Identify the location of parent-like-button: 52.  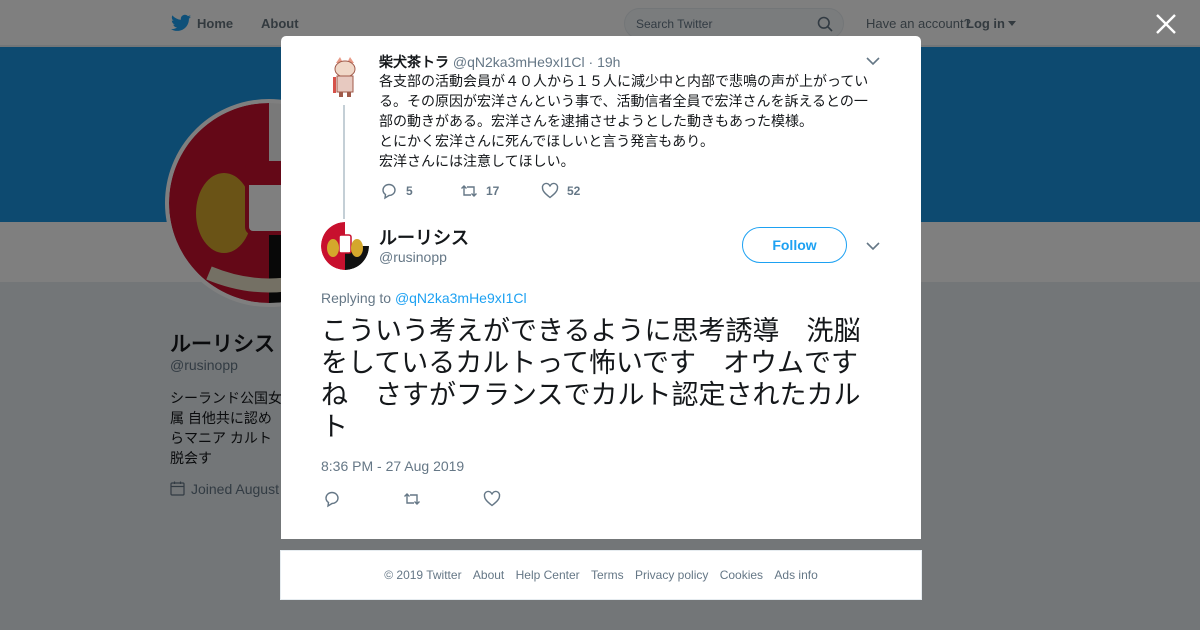
(560, 191).